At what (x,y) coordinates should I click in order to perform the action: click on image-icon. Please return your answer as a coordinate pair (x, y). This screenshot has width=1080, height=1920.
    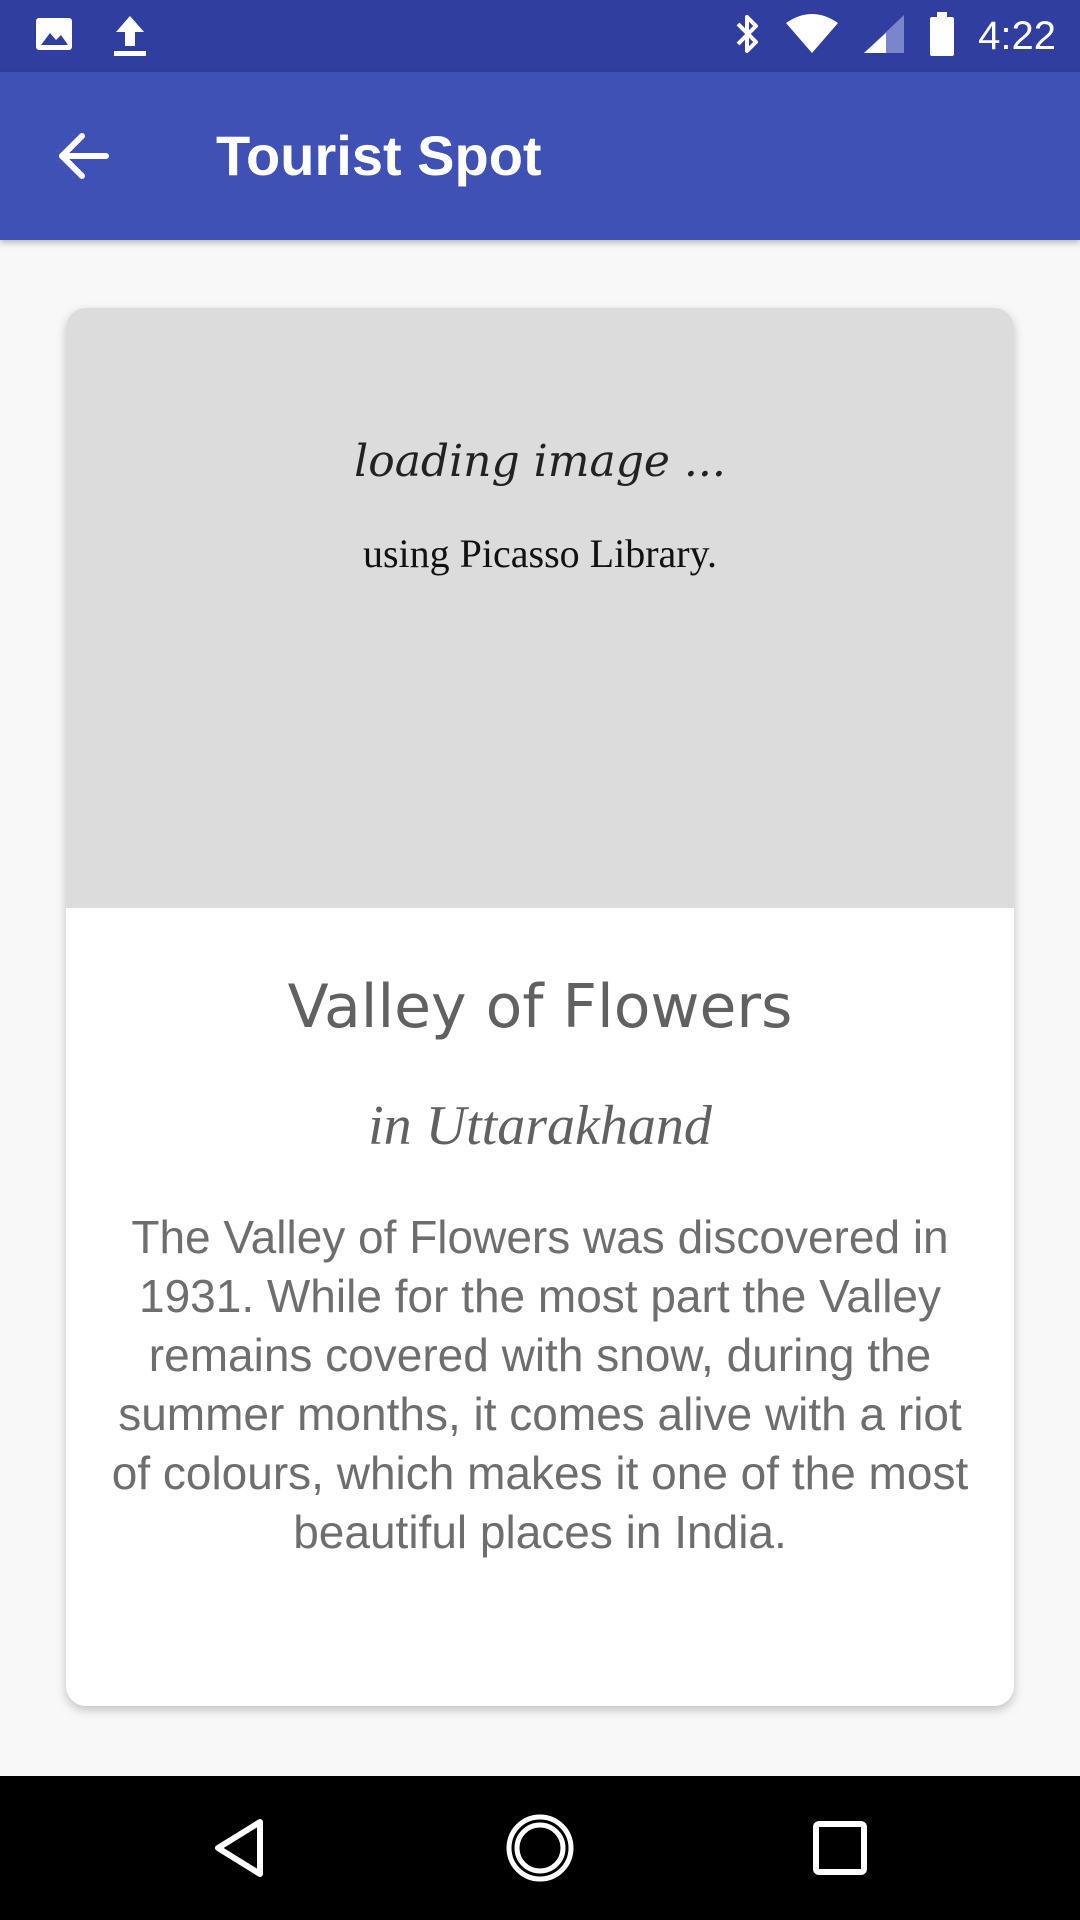
    Looking at the image, I should click on (54, 38).